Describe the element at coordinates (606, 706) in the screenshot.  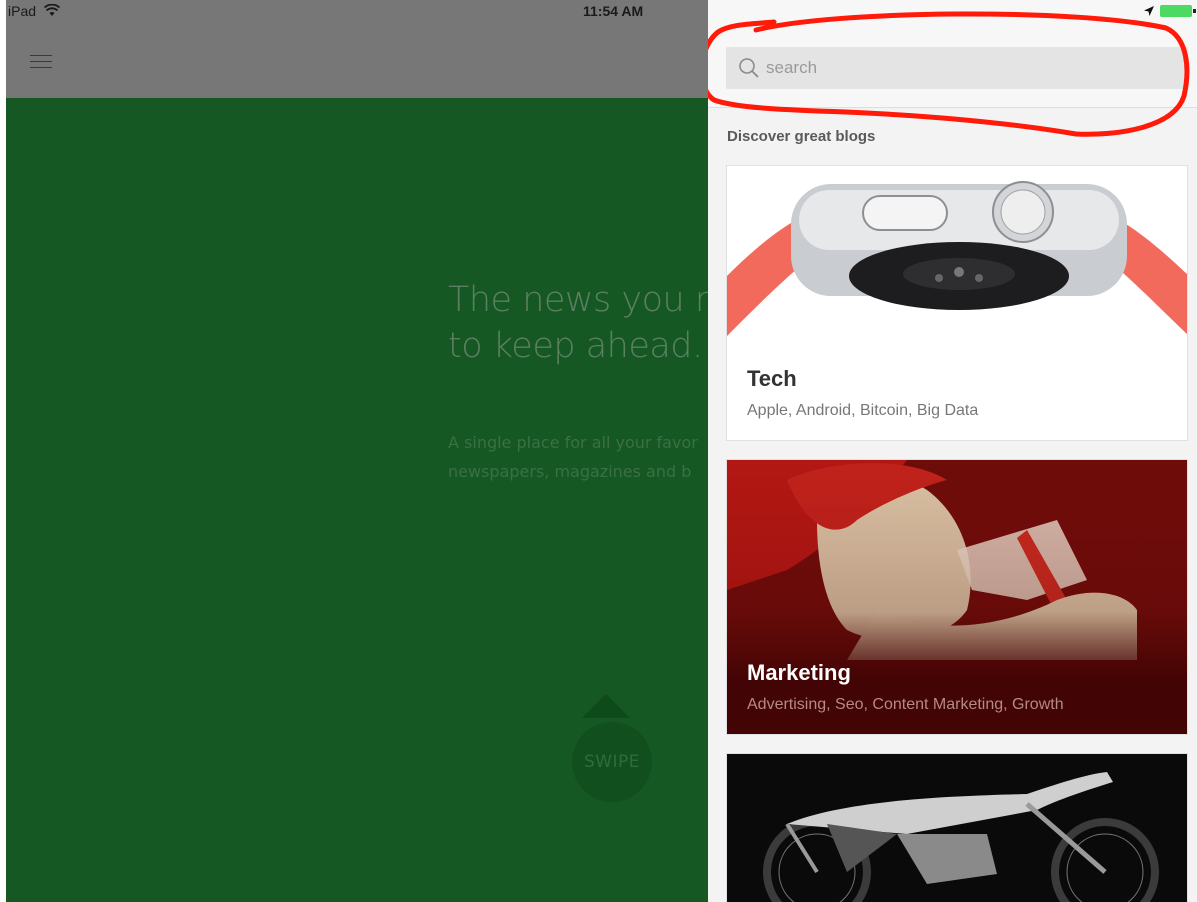
I see `chevron-up-icon` at that location.